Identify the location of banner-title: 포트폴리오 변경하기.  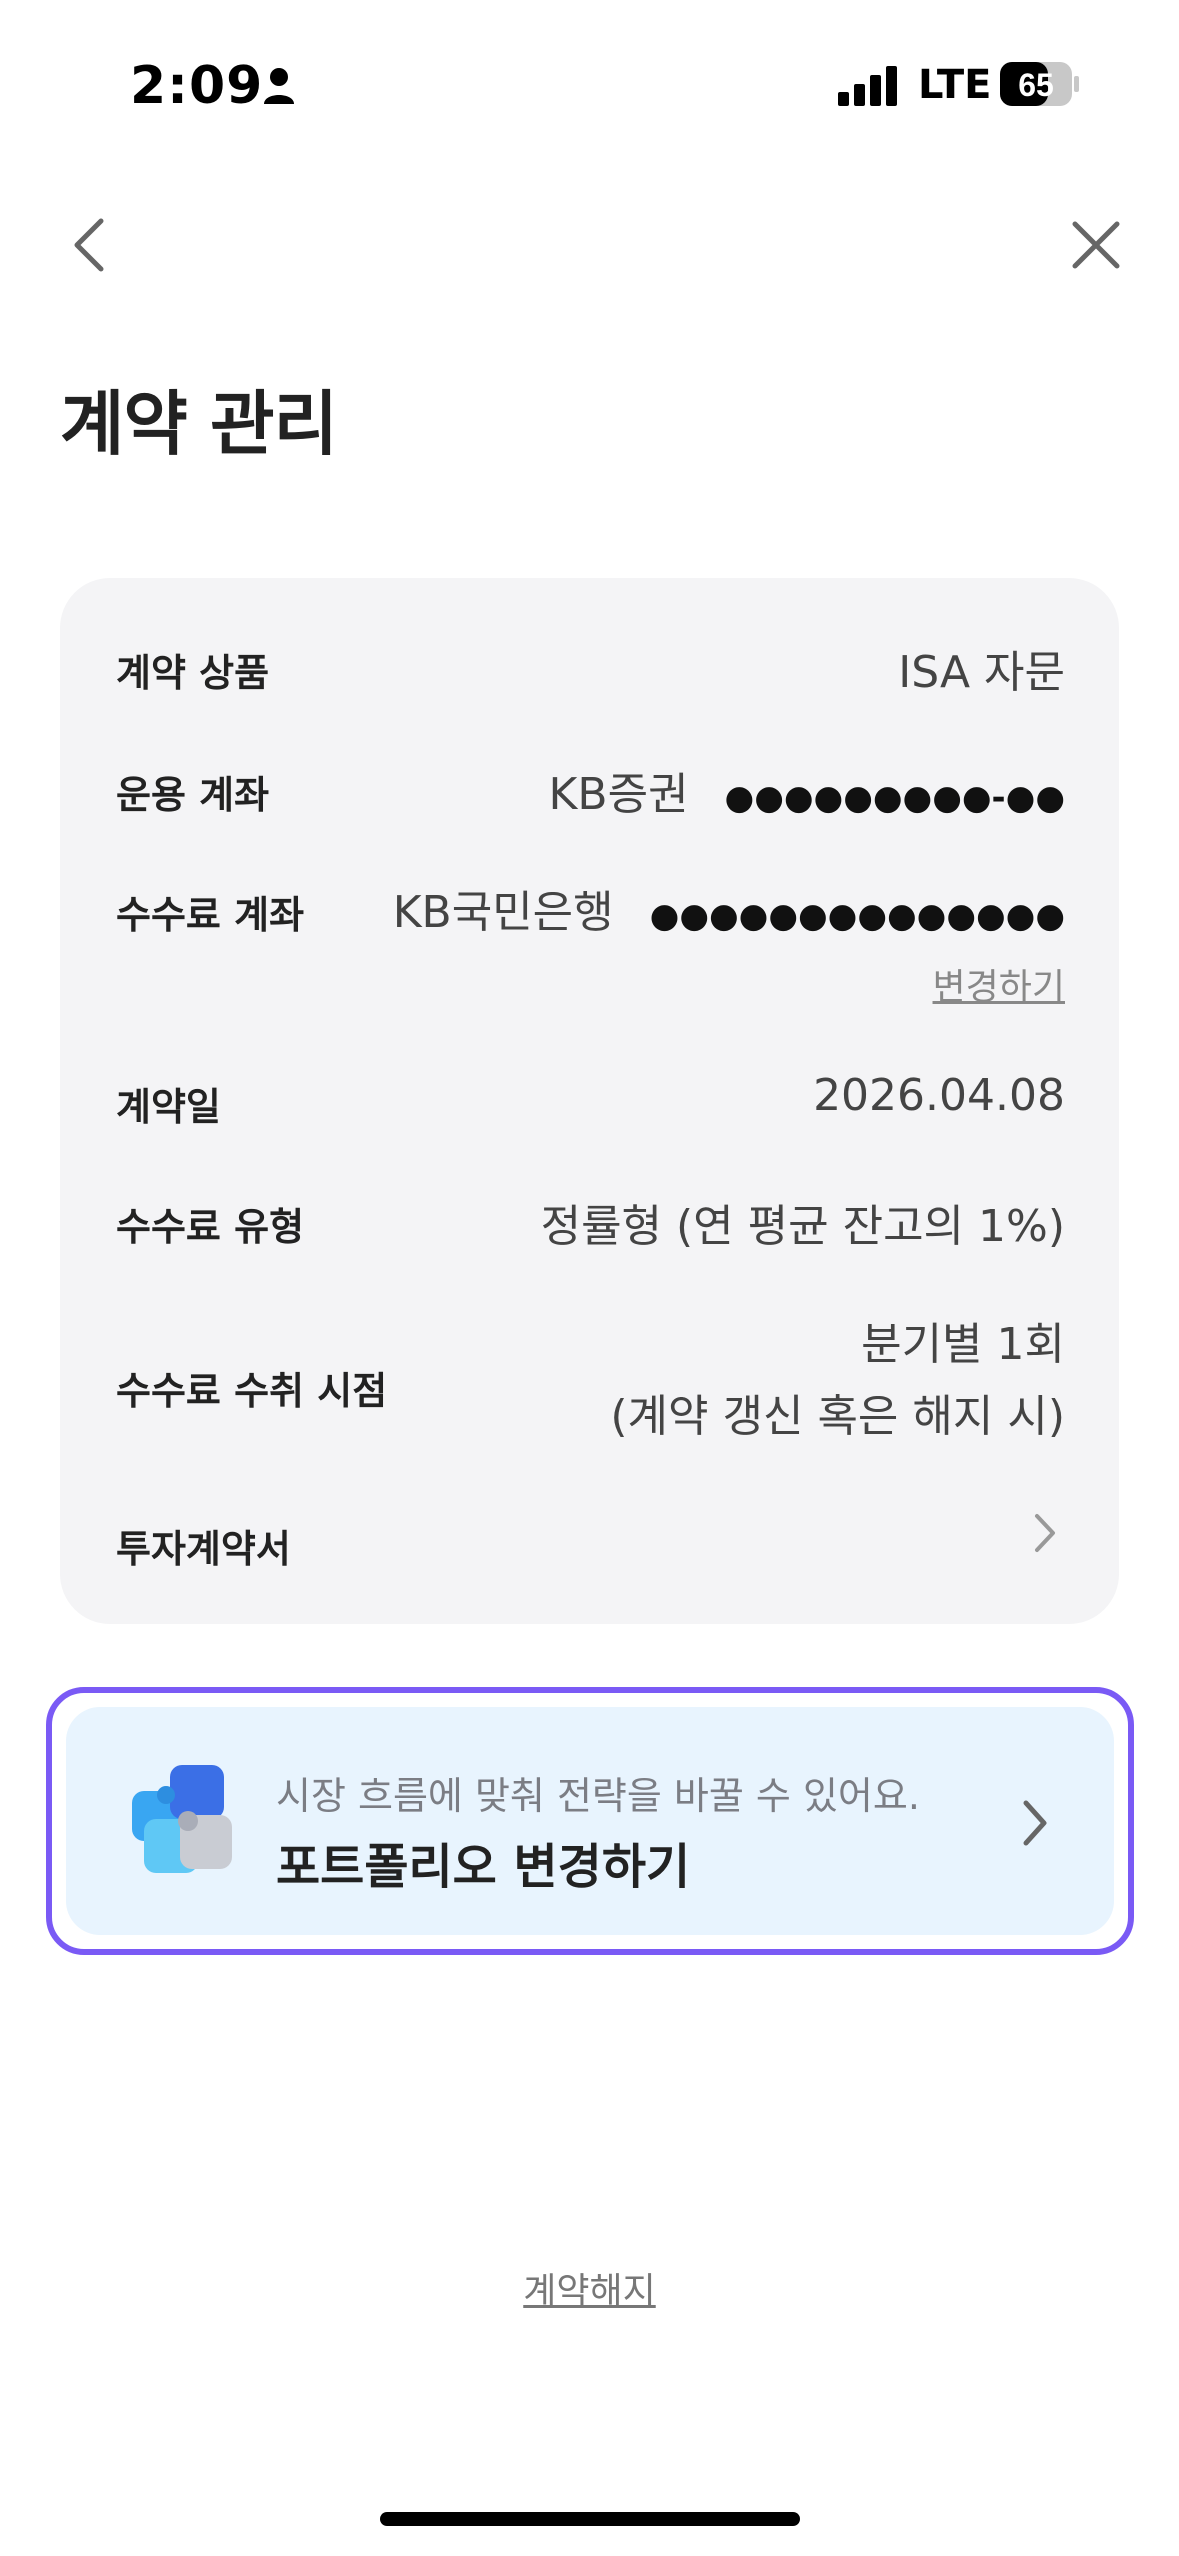
(483, 1867).